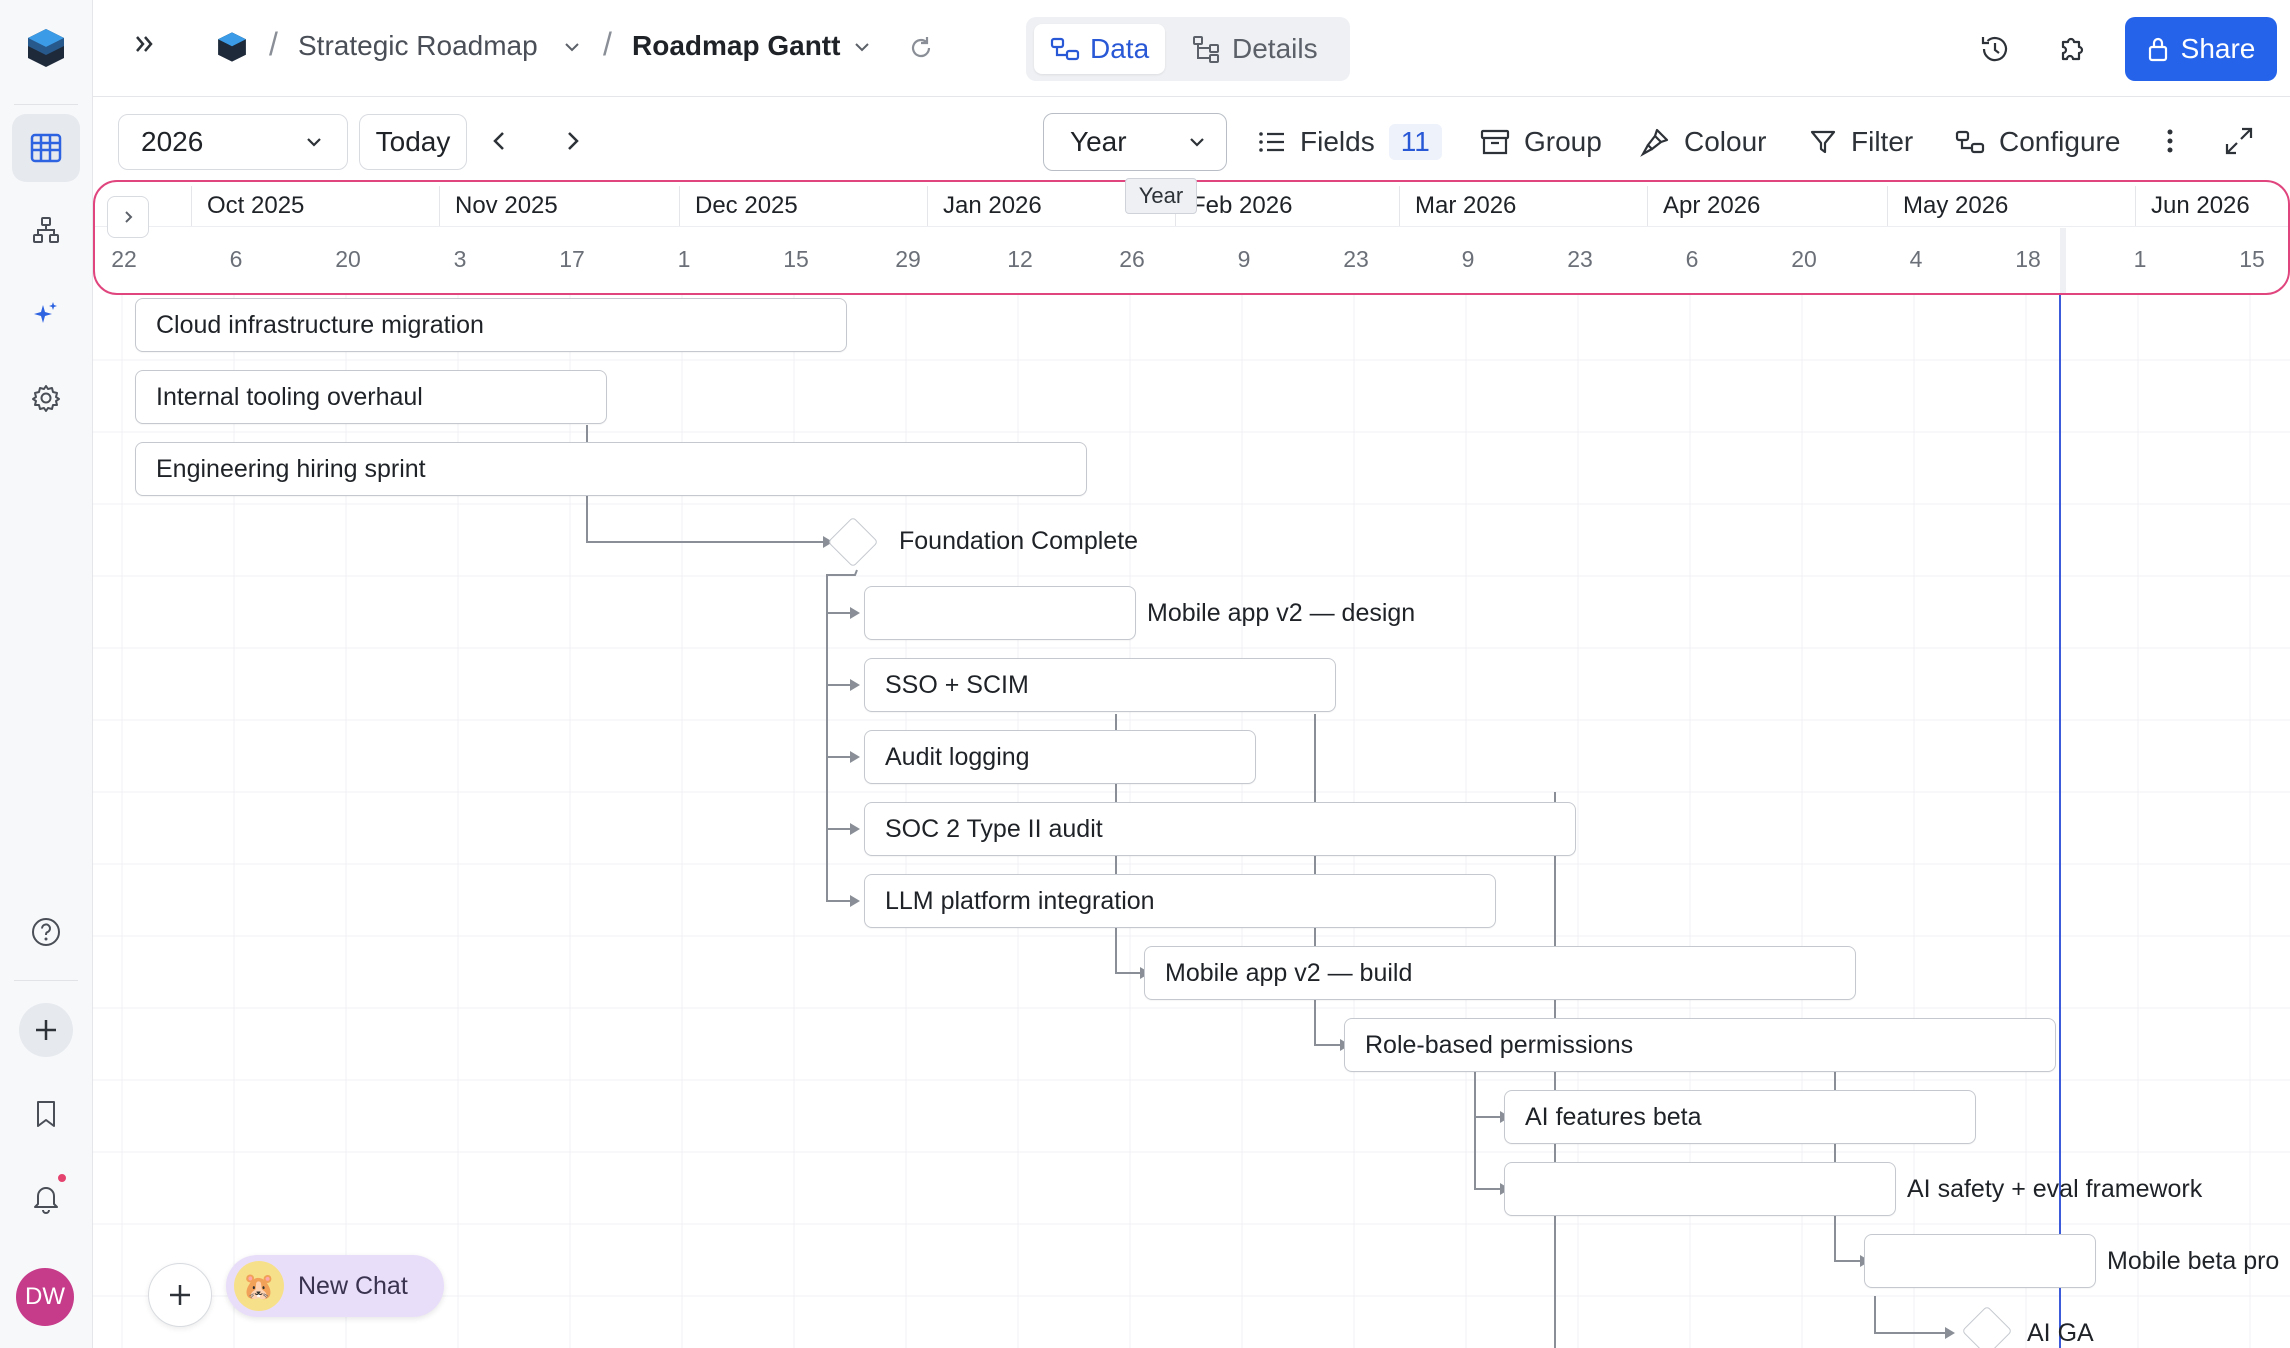 The image size is (2290, 1348). I want to click on paint-brush-icon, so click(1654, 142).